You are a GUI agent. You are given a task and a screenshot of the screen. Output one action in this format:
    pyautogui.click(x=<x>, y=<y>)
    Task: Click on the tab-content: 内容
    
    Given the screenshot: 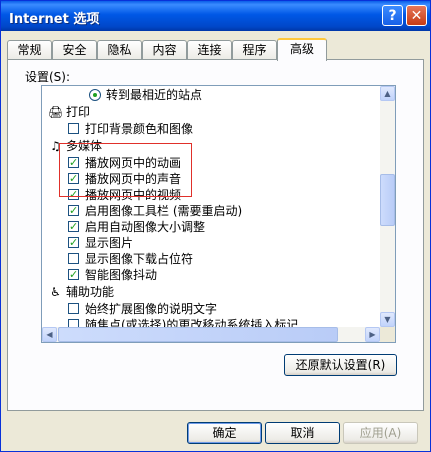 What is the action you would take?
    pyautogui.click(x=164, y=49)
    